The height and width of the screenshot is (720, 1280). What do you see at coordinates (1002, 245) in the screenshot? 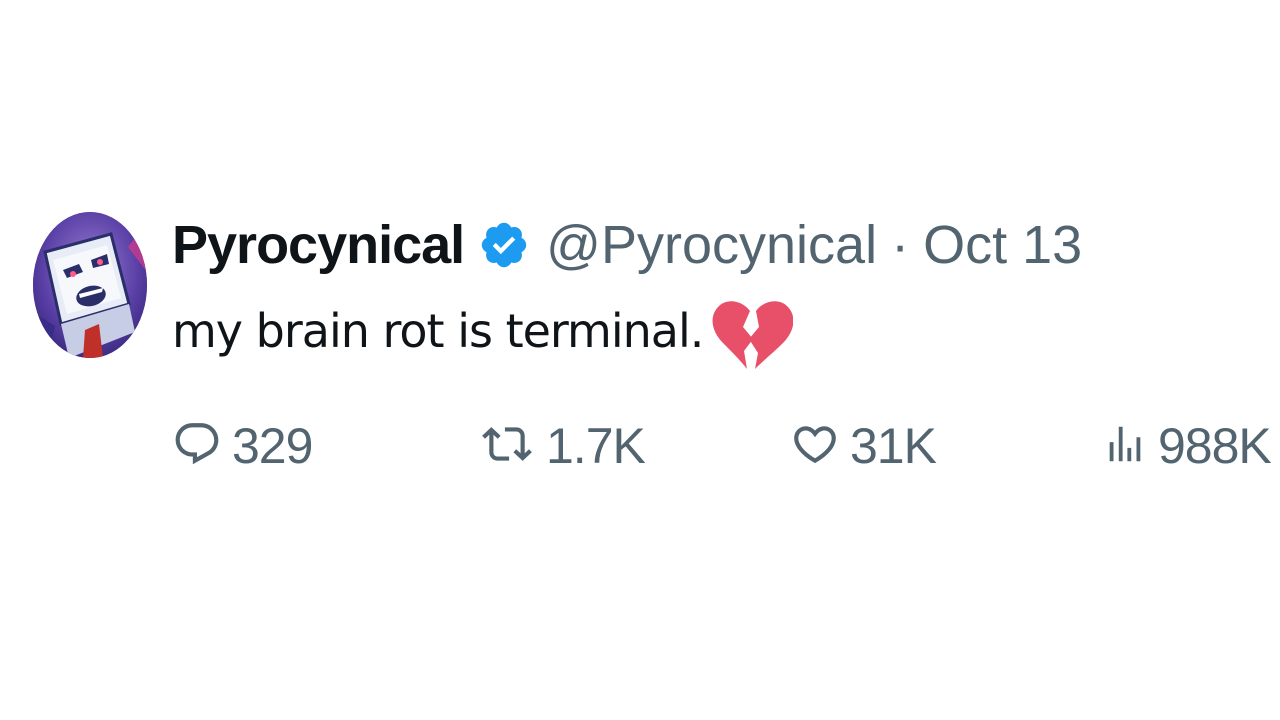
I see `tweet-date: Oct 13` at bounding box center [1002, 245].